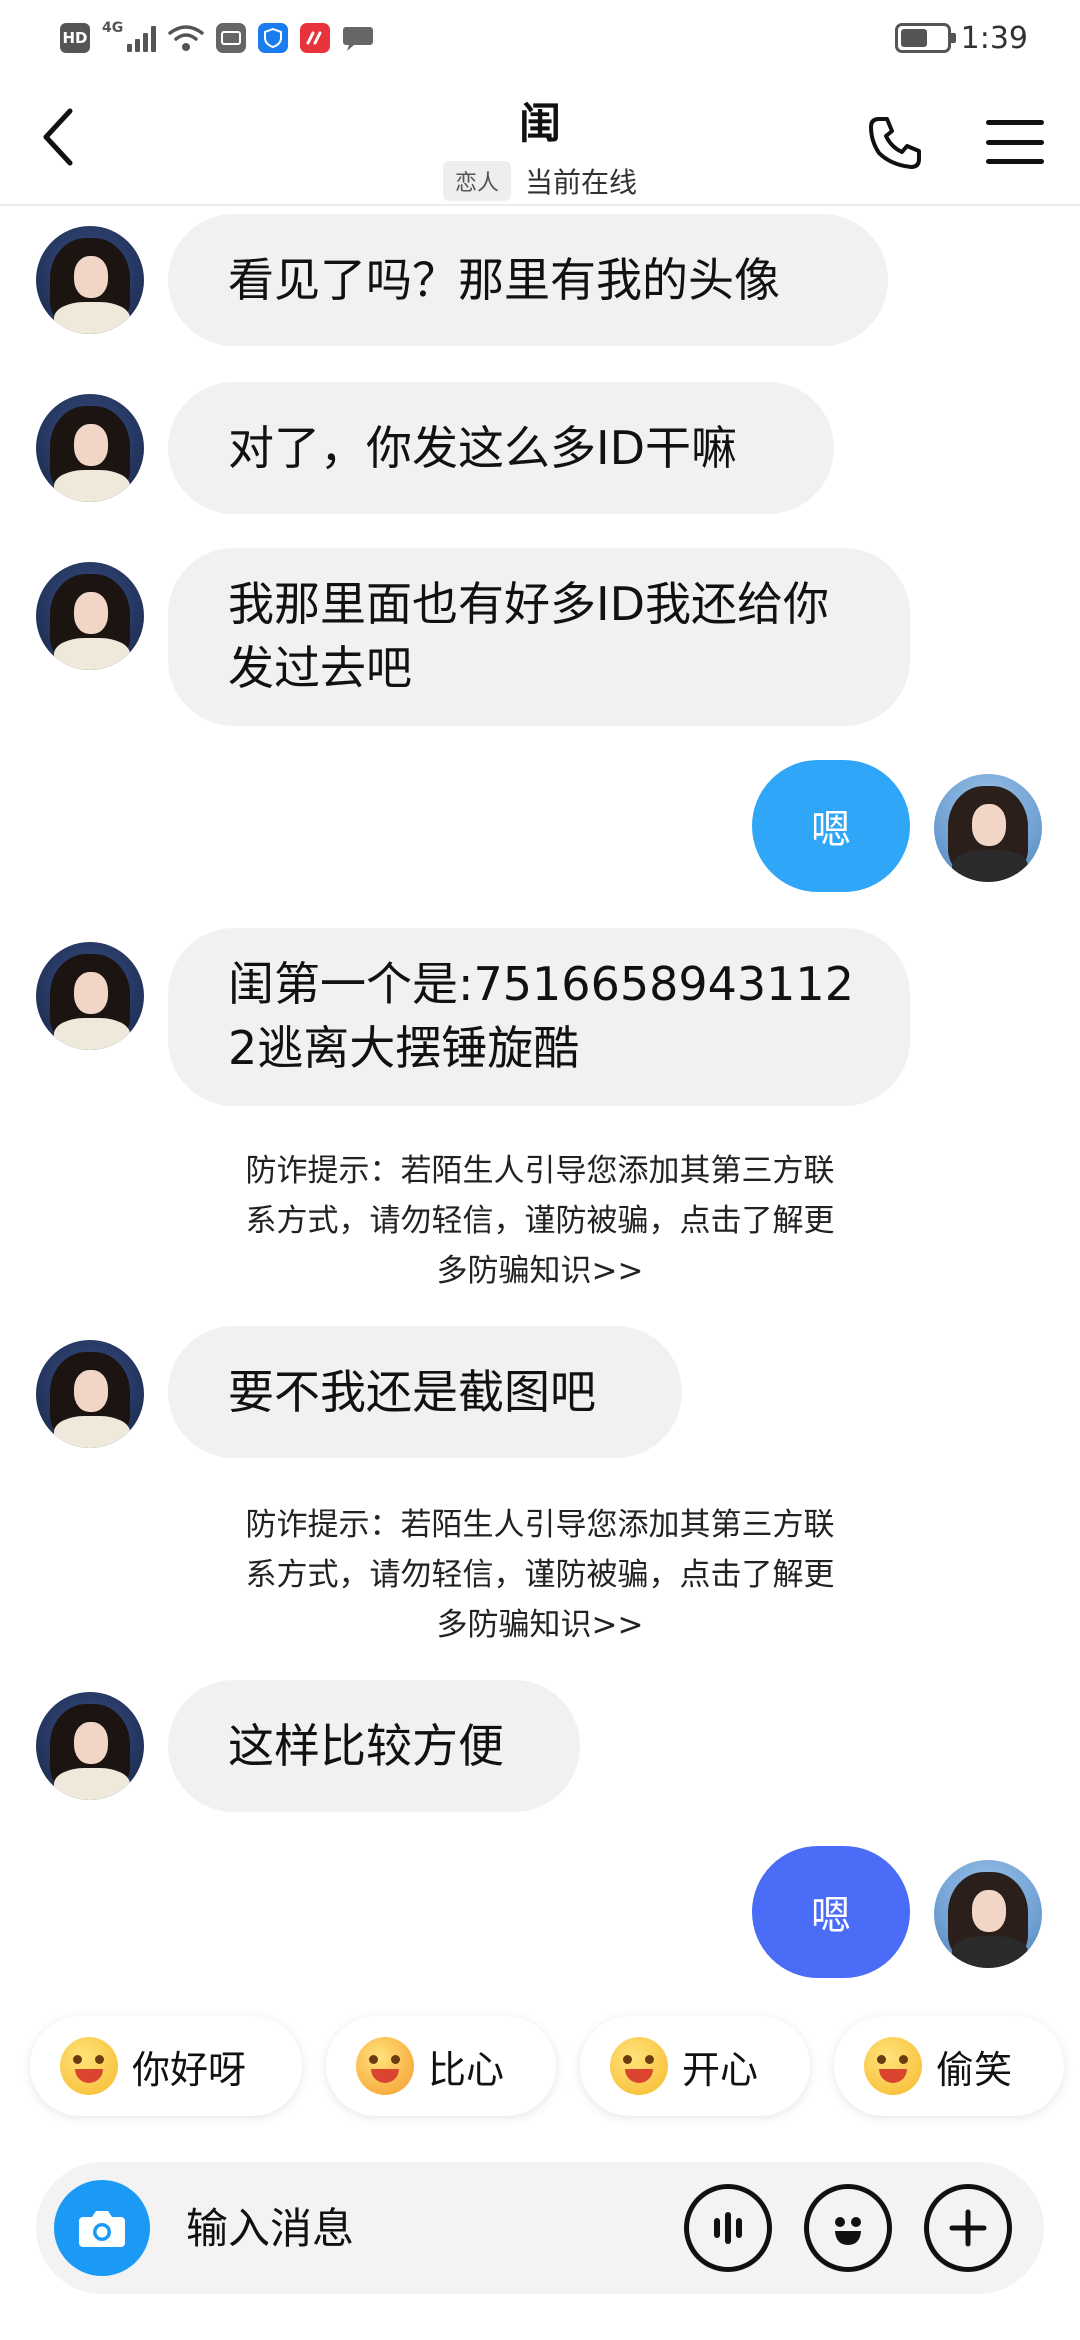 Image resolution: width=1080 pixels, height=2340 pixels. I want to click on quick-reply-chip: 偷笑, so click(949, 2066).